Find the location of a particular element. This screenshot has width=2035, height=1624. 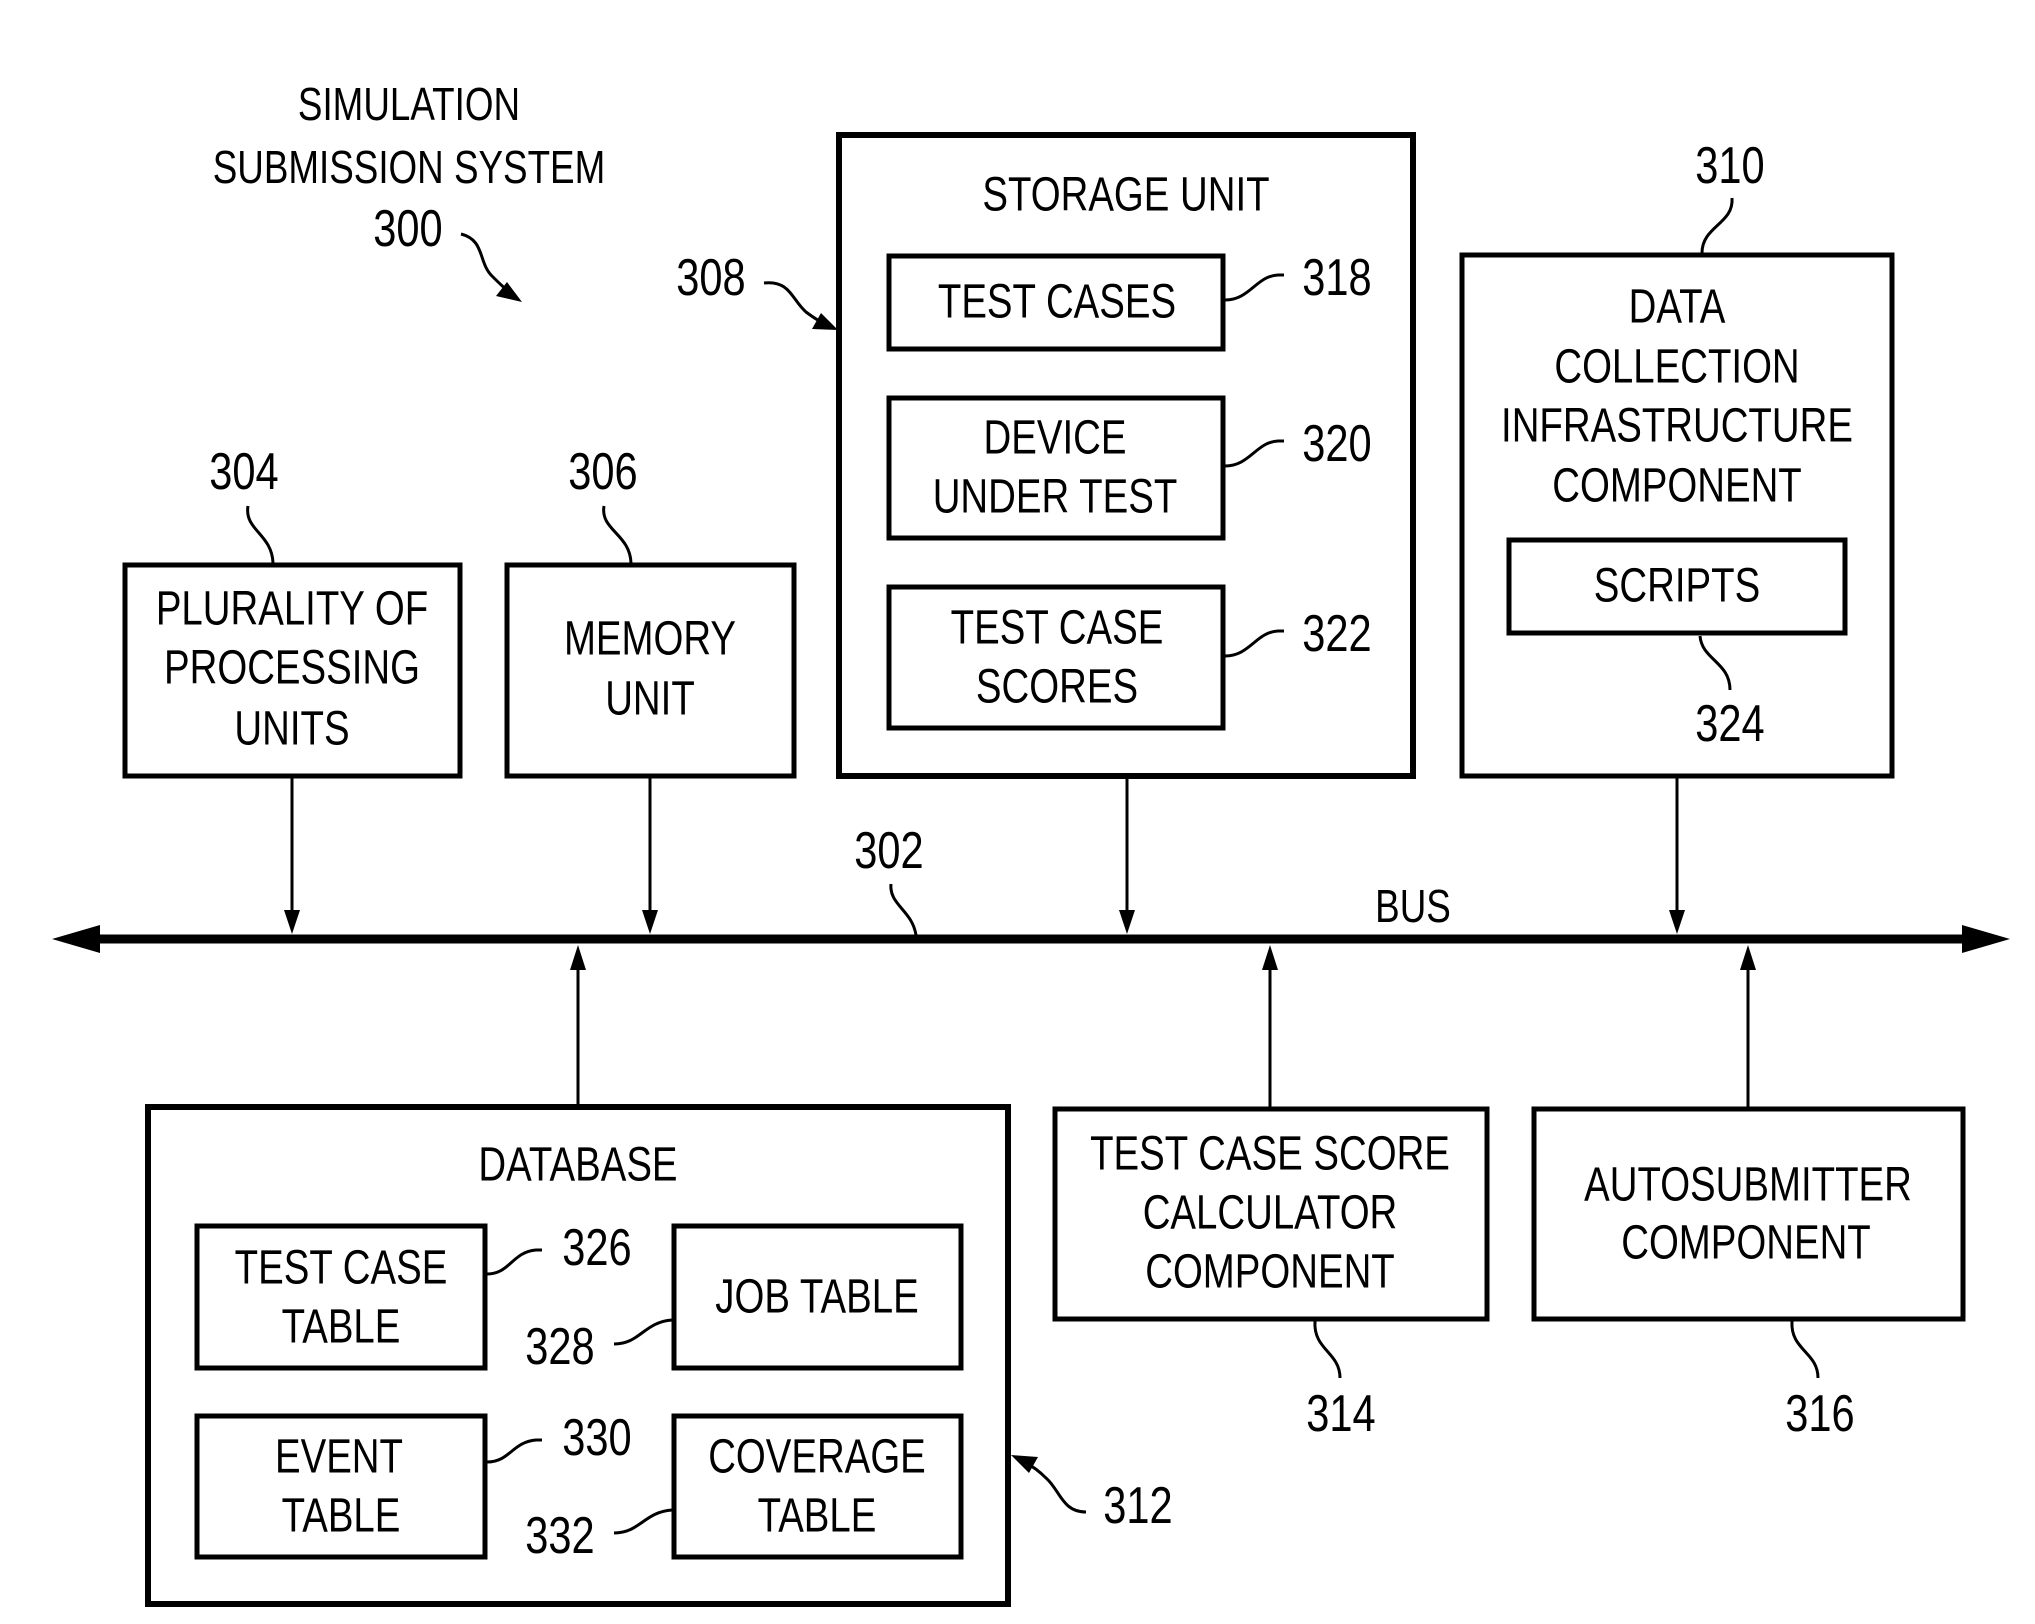

test-cases-label: TEST CASES is located at coordinates (1057, 301).